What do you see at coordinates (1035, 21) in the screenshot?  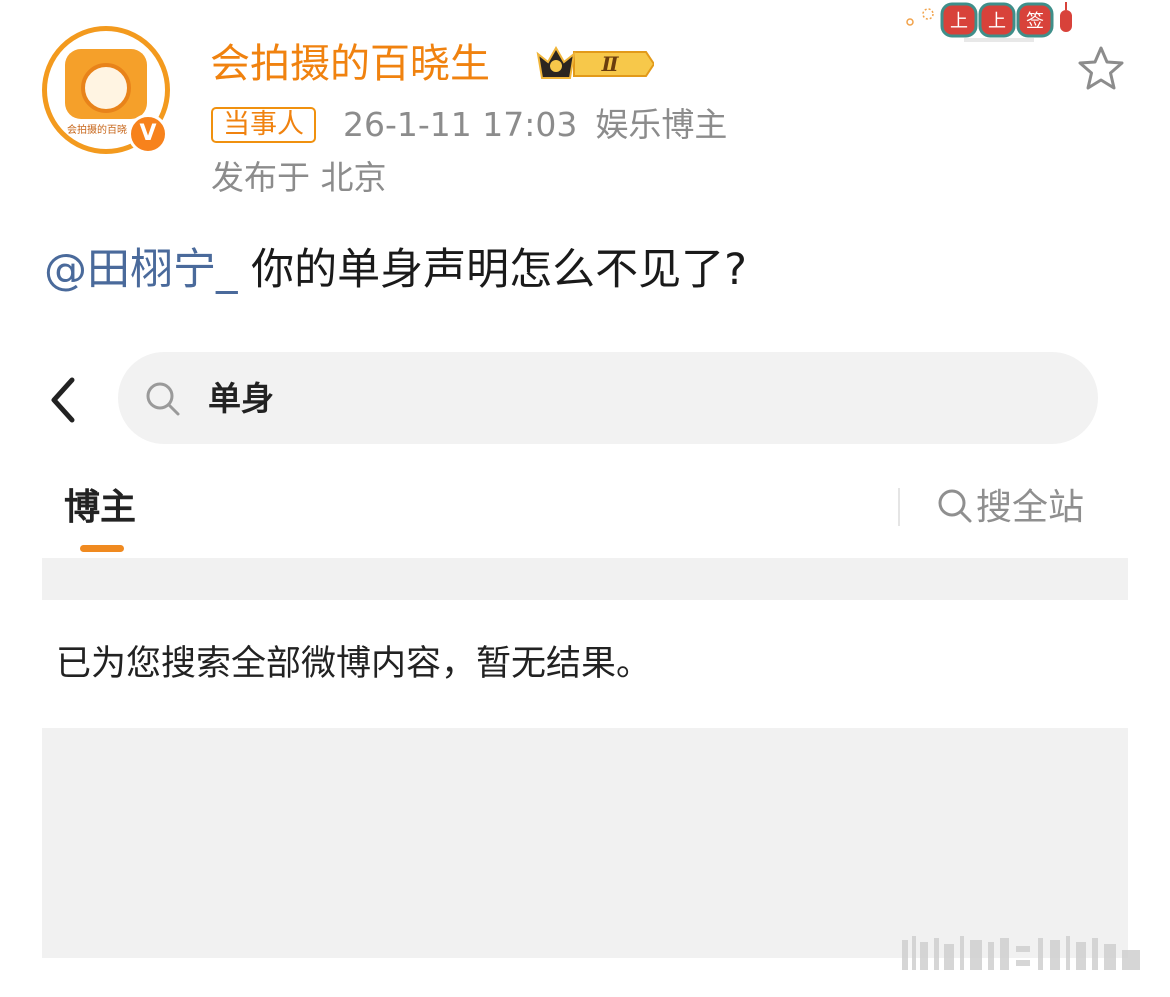 I see `svg-text: 签` at bounding box center [1035, 21].